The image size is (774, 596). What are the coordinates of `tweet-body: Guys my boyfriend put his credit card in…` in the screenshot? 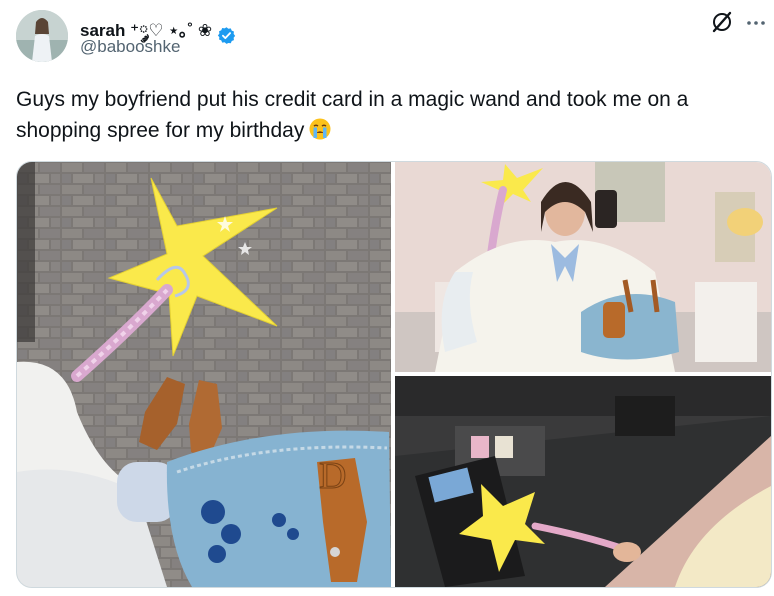 It's located at (352, 115).